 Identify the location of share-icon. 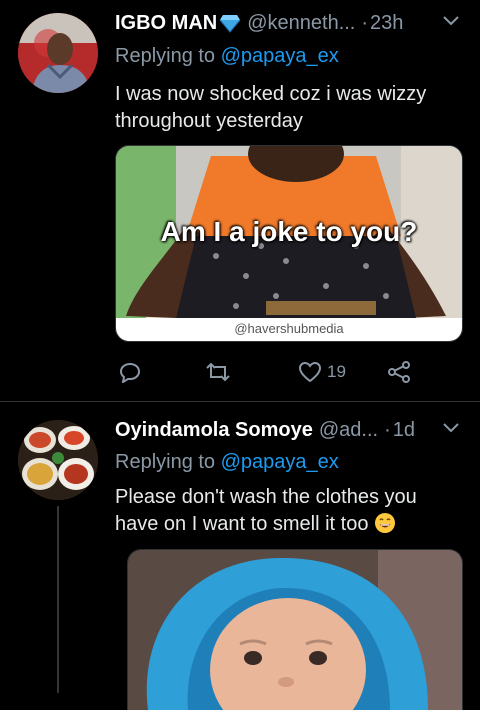
(399, 372).